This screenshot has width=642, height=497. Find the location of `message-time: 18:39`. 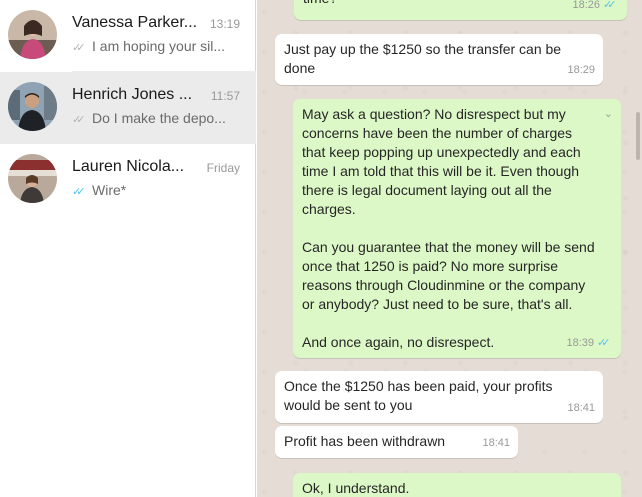

message-time: 18:39 is located at coordinates (580, 343).